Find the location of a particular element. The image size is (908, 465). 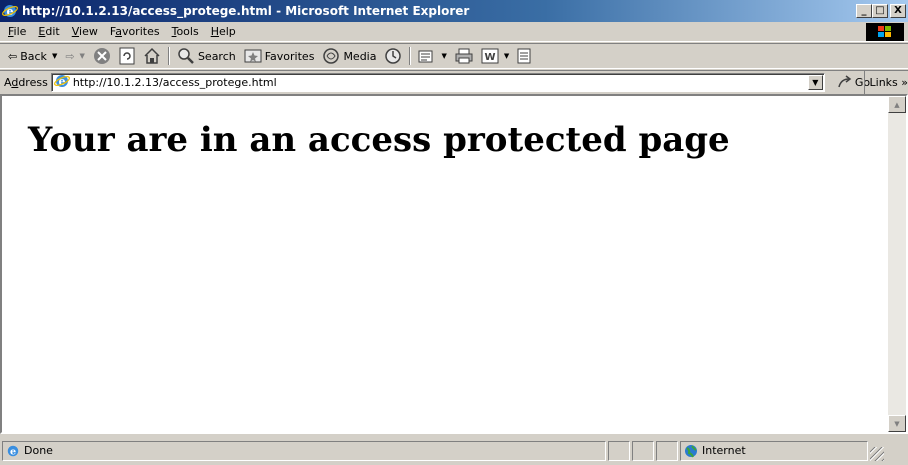

menu-edit: Edit is located at coordinates (50, 31).